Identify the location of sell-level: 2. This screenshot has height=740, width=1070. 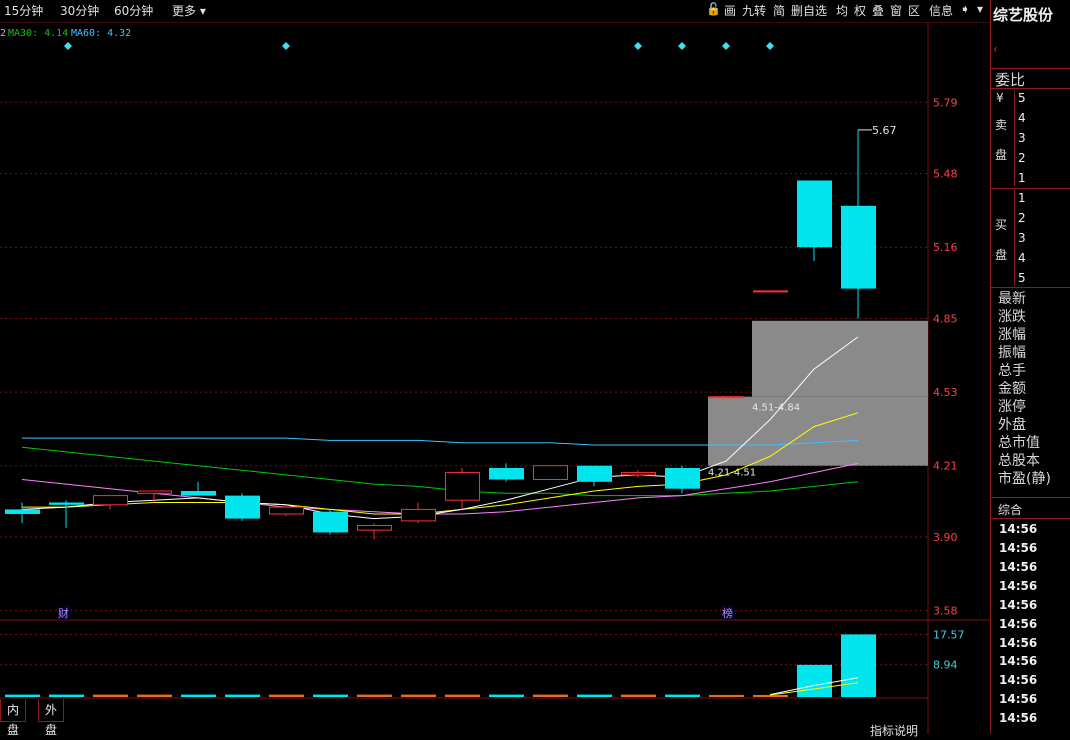
(1022, 158).